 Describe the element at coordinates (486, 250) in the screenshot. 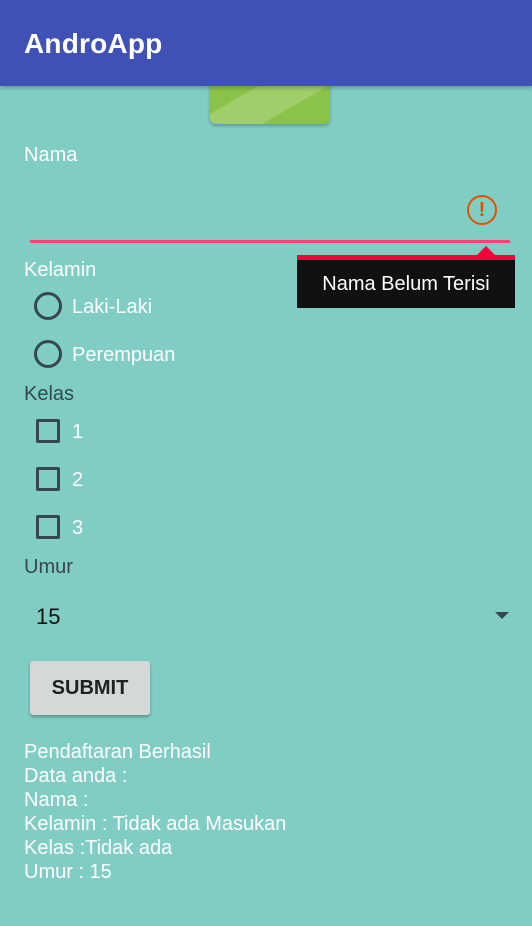

I see `error-tooltip-arrow` at that location.